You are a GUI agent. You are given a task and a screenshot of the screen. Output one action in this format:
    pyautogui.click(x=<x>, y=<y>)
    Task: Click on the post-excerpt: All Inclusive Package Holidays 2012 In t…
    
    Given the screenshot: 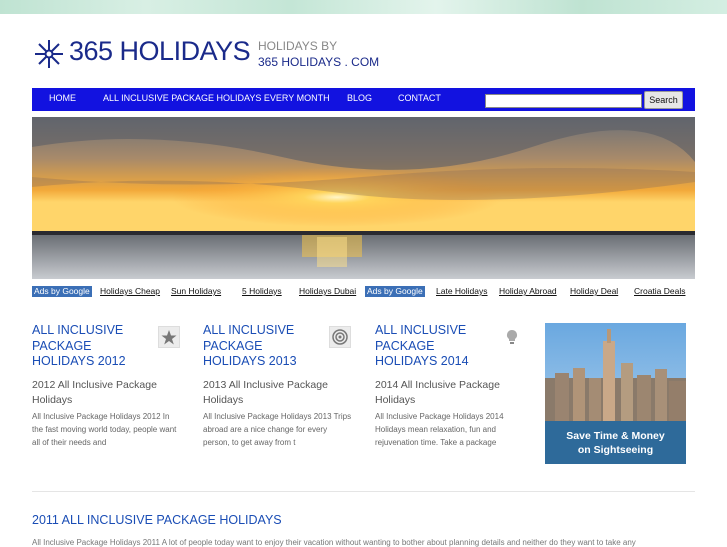 What is the action you would take?
    pyautogui.click(x=104, y=429)
    